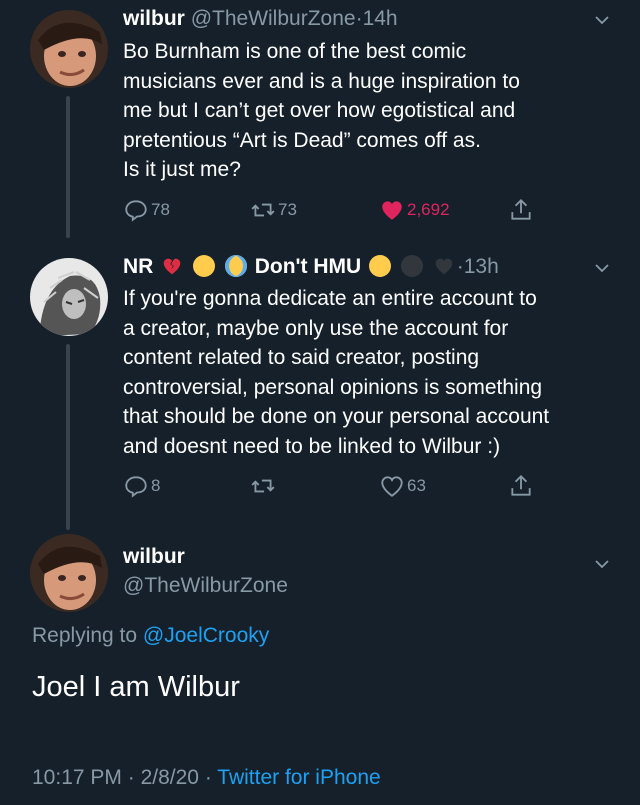  I want to click on heart-filled-icon, so click(392, 210).